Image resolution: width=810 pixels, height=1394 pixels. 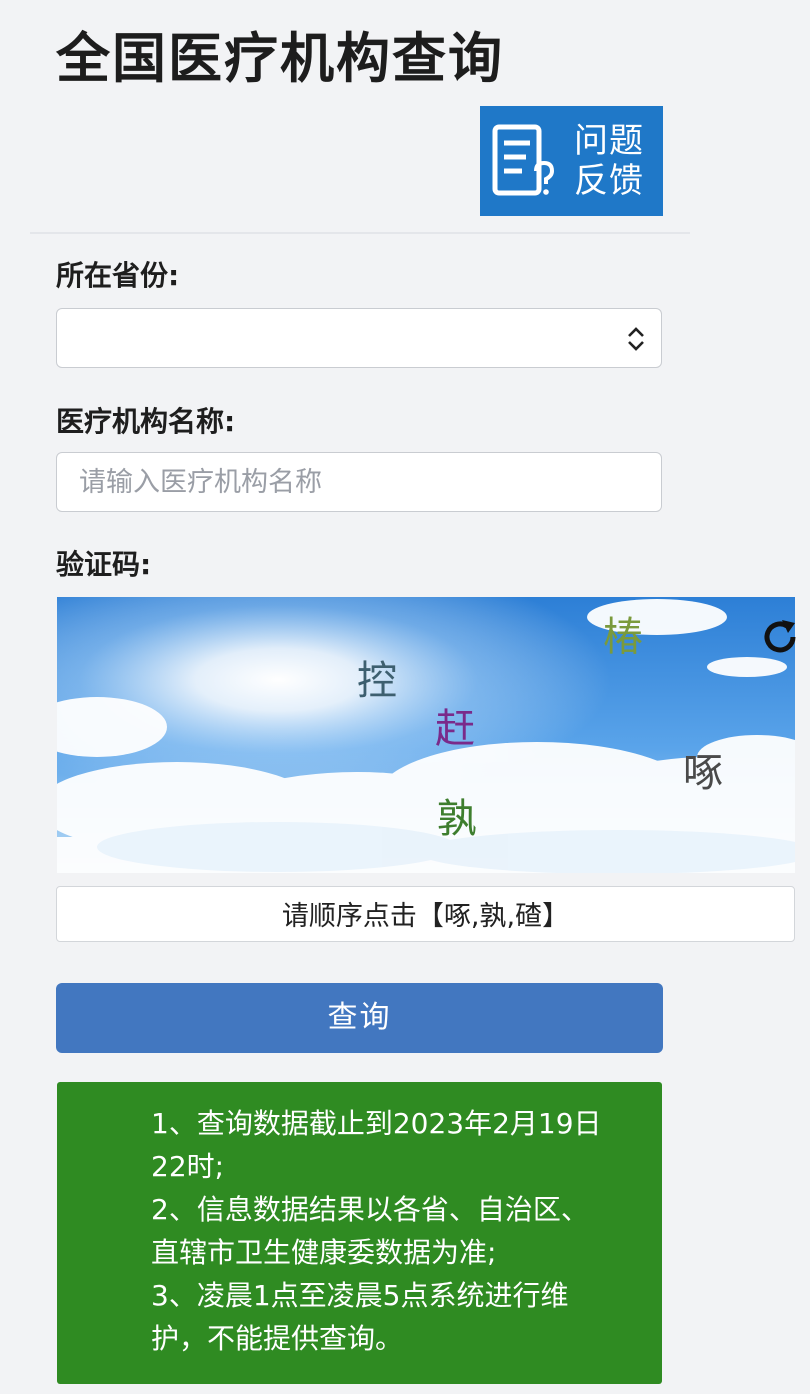 What do you see at coordinates (360, 1295) in the screenshot?
I see `notice-line: 3、凌晨1点至凌晨5点系统进行维` at bounding box center [360, 1295].